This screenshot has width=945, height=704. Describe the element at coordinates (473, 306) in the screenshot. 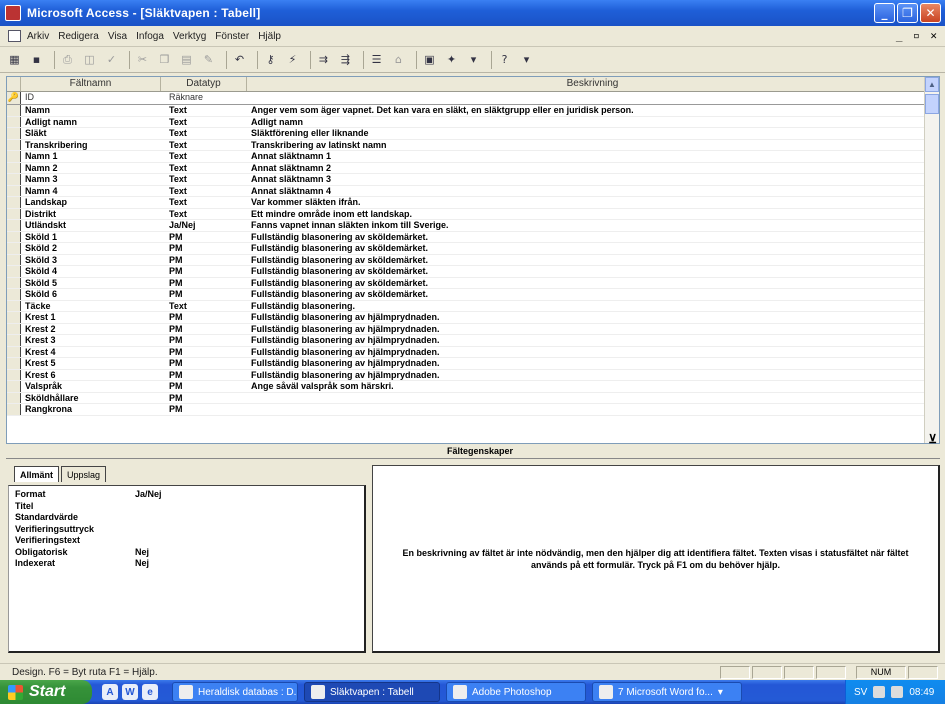

I see `table-row: Täcke Text Fullständig blasonering.` at that location.